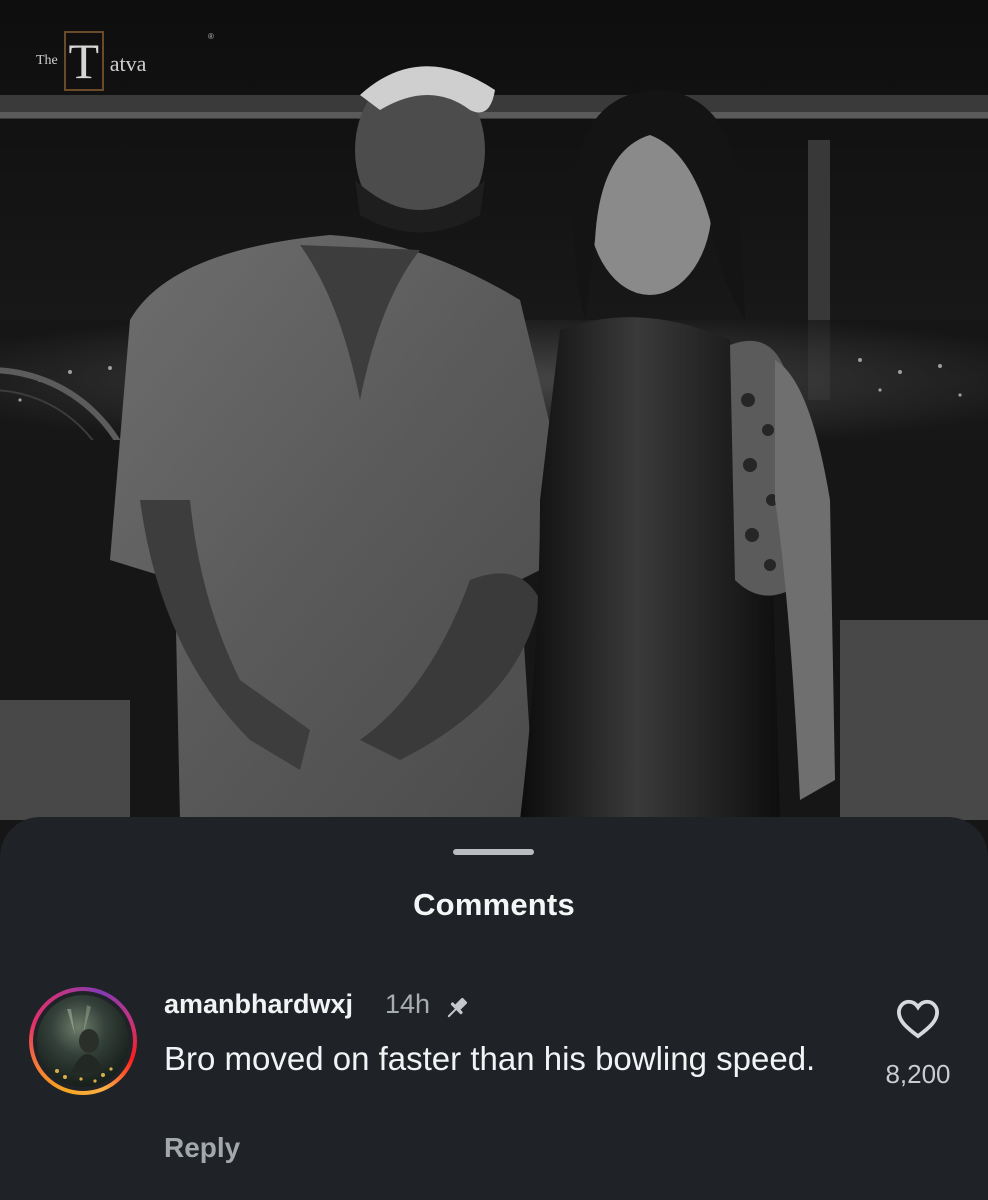  What do you see at coordinates (211, 36) in the screenshot?
I see `watermark-registered: ®` at bounding box center [211, 36].